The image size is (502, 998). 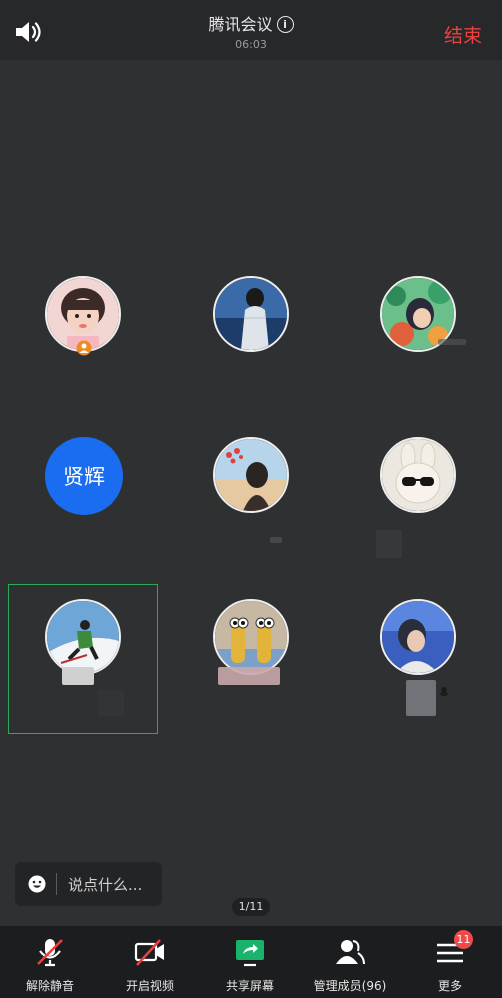 I want to click on emoji-icon, so click(x=37, y=884).